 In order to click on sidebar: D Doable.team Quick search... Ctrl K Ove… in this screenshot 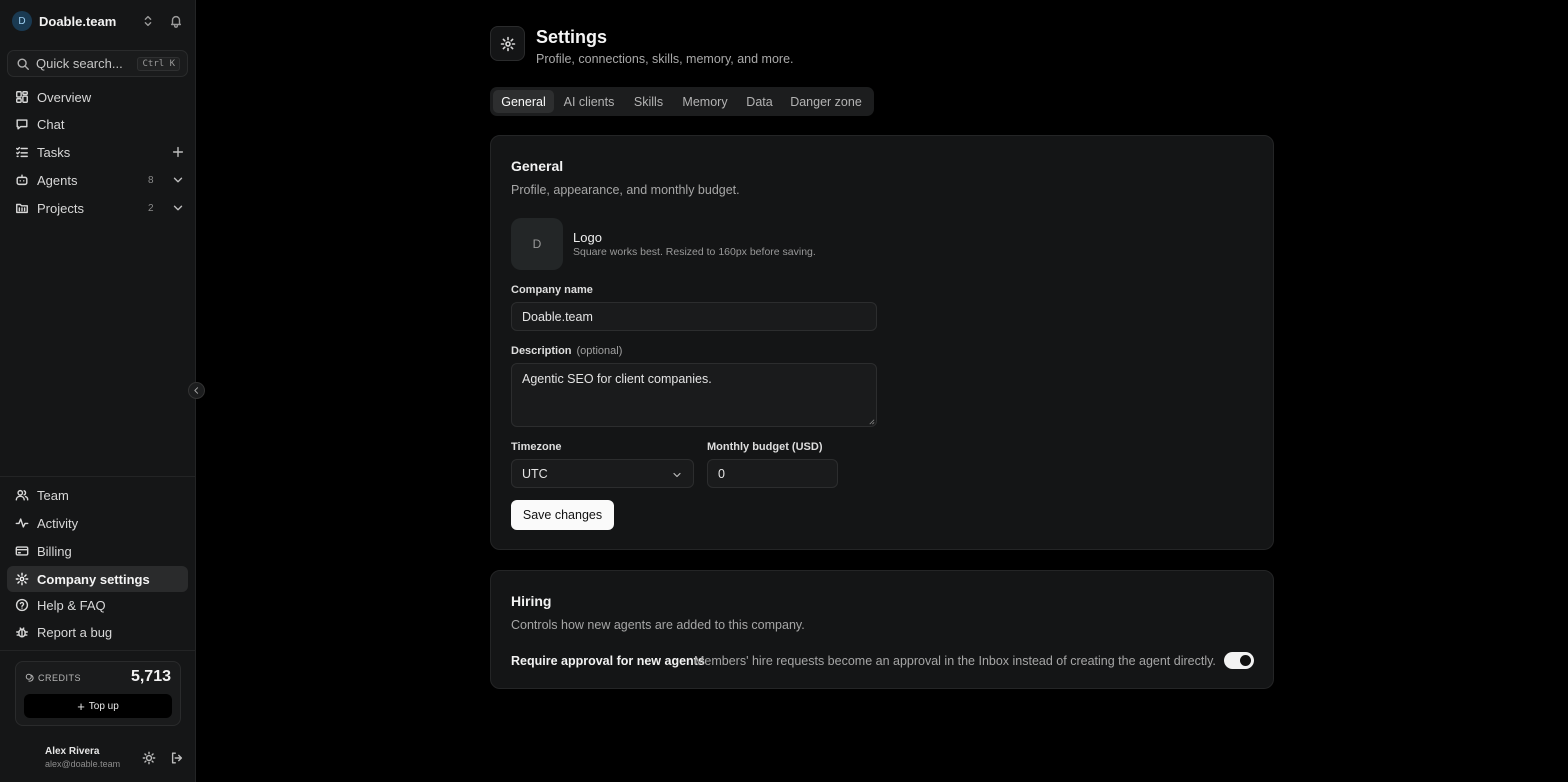, I will do `click(98, 391)`.